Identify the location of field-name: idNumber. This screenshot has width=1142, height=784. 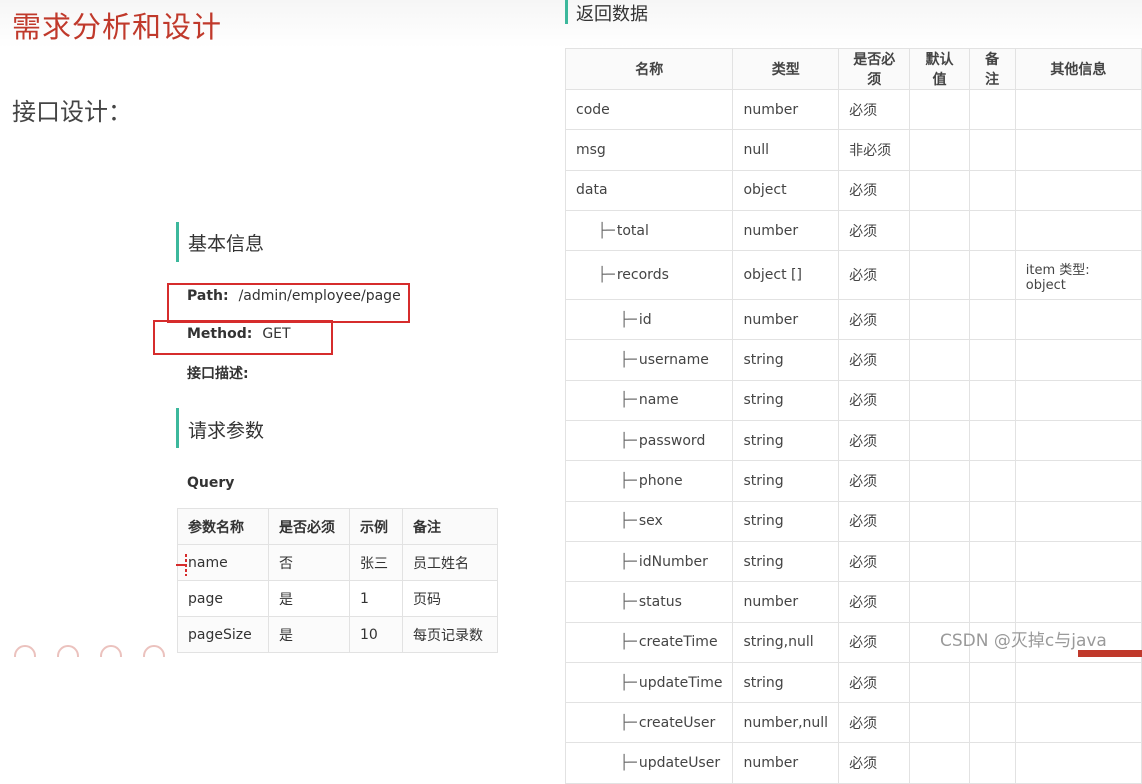
(673, 561).